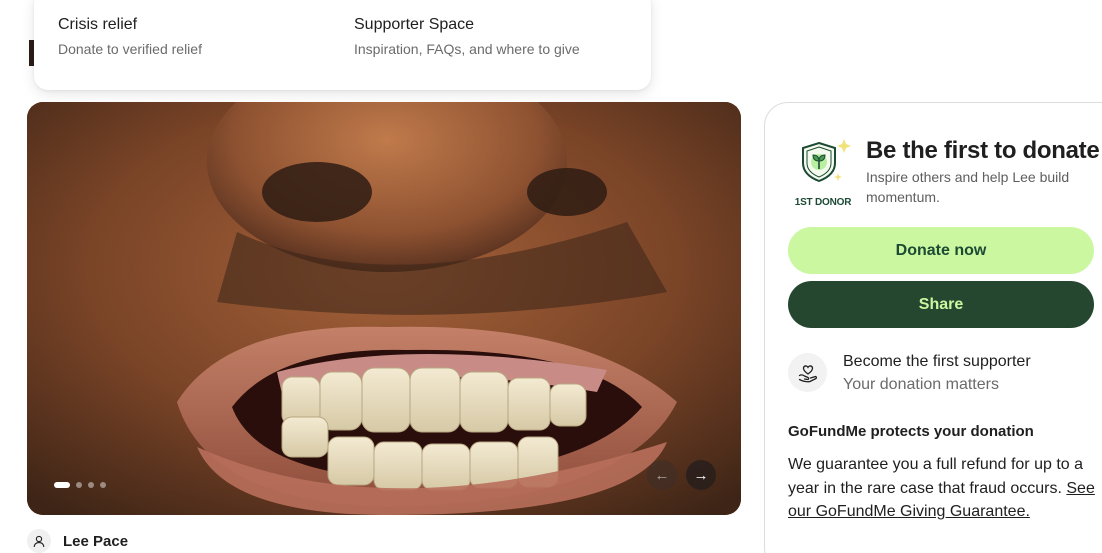 The width and height of the screenshot is (1102, 553). What do you see at coordinates (937, 361) in the screenshot?
I see `supporter-title: Become the first supporter` at bounding box center [937, 361].